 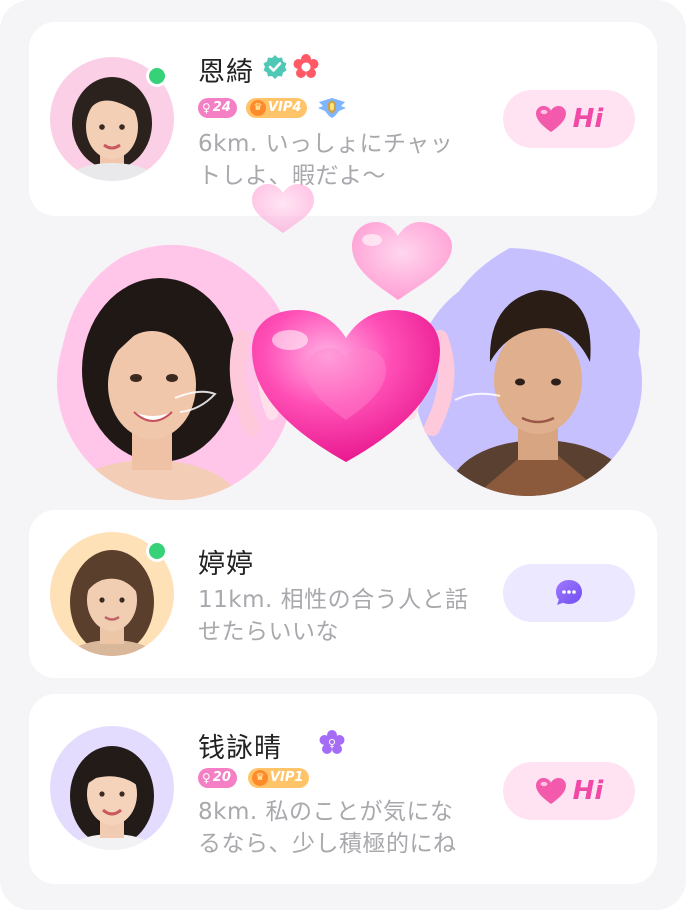 What do you see at coordinates (333, 600) in the screenshot?
I see `description-line: 11km. 相性の合う人と話` at bounding box center [333, 600].